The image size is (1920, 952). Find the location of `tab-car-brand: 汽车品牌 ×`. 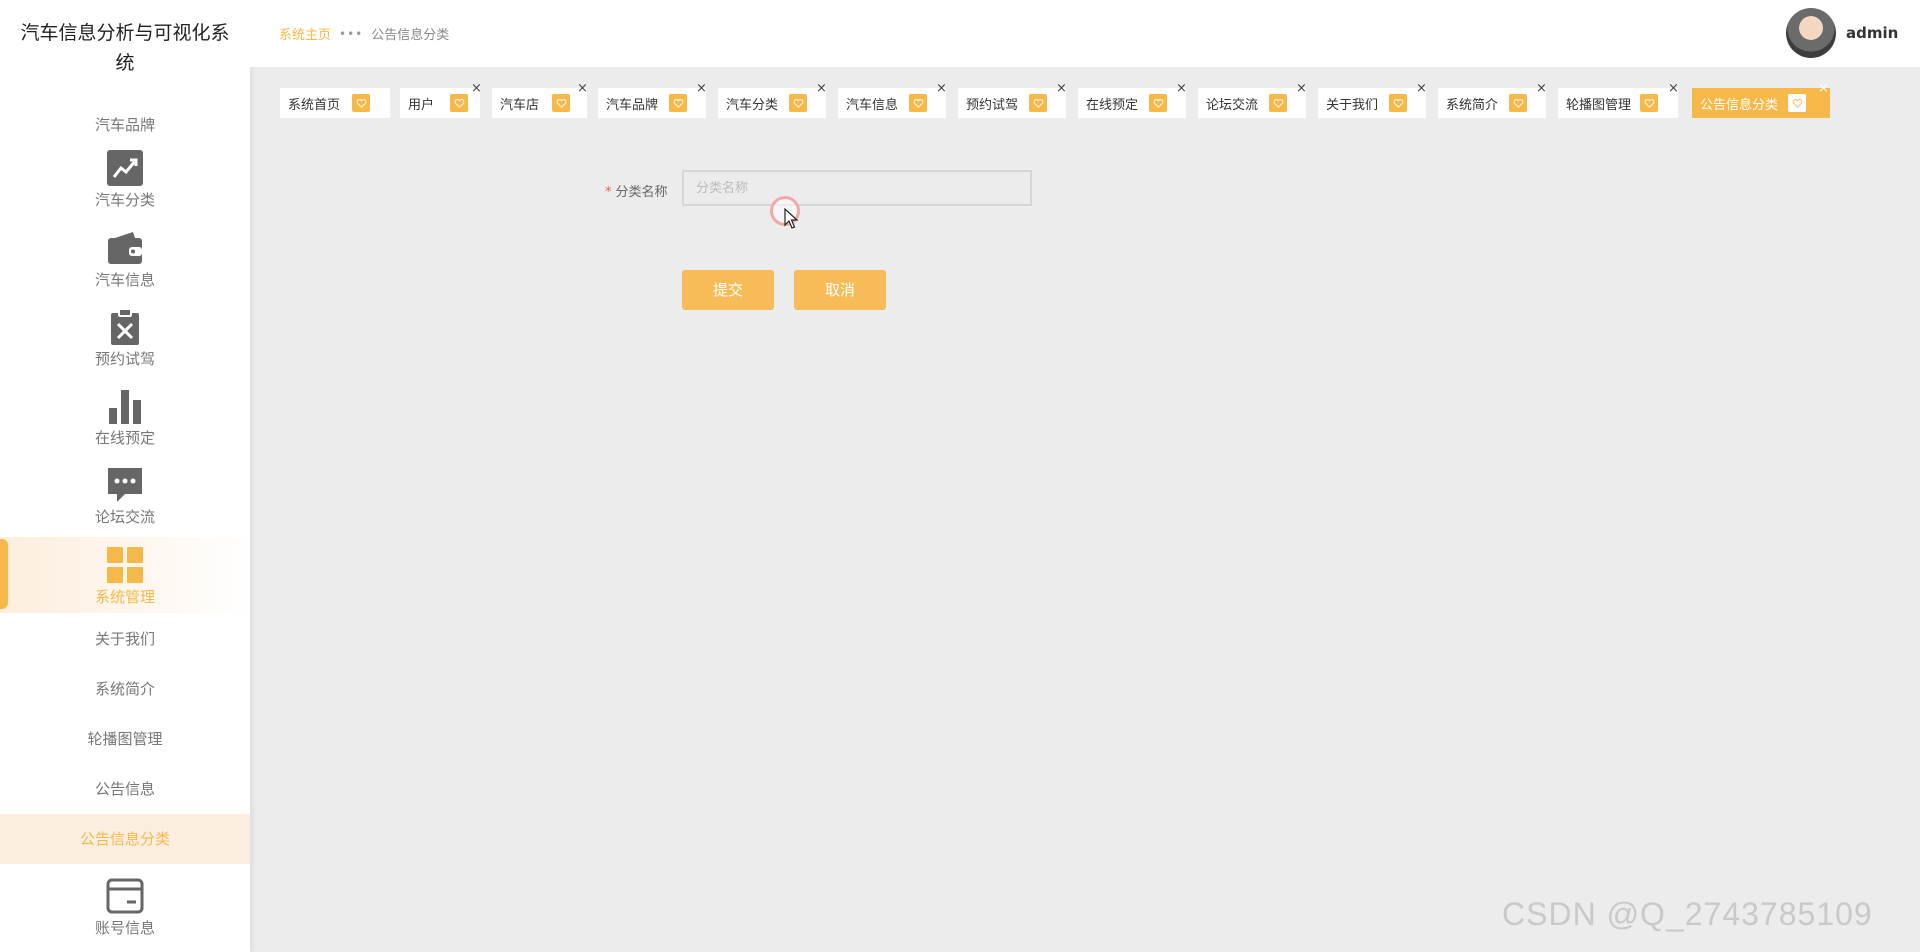

tab-car-brand: 汽车品牌 × is located at coordinates (652, 100).